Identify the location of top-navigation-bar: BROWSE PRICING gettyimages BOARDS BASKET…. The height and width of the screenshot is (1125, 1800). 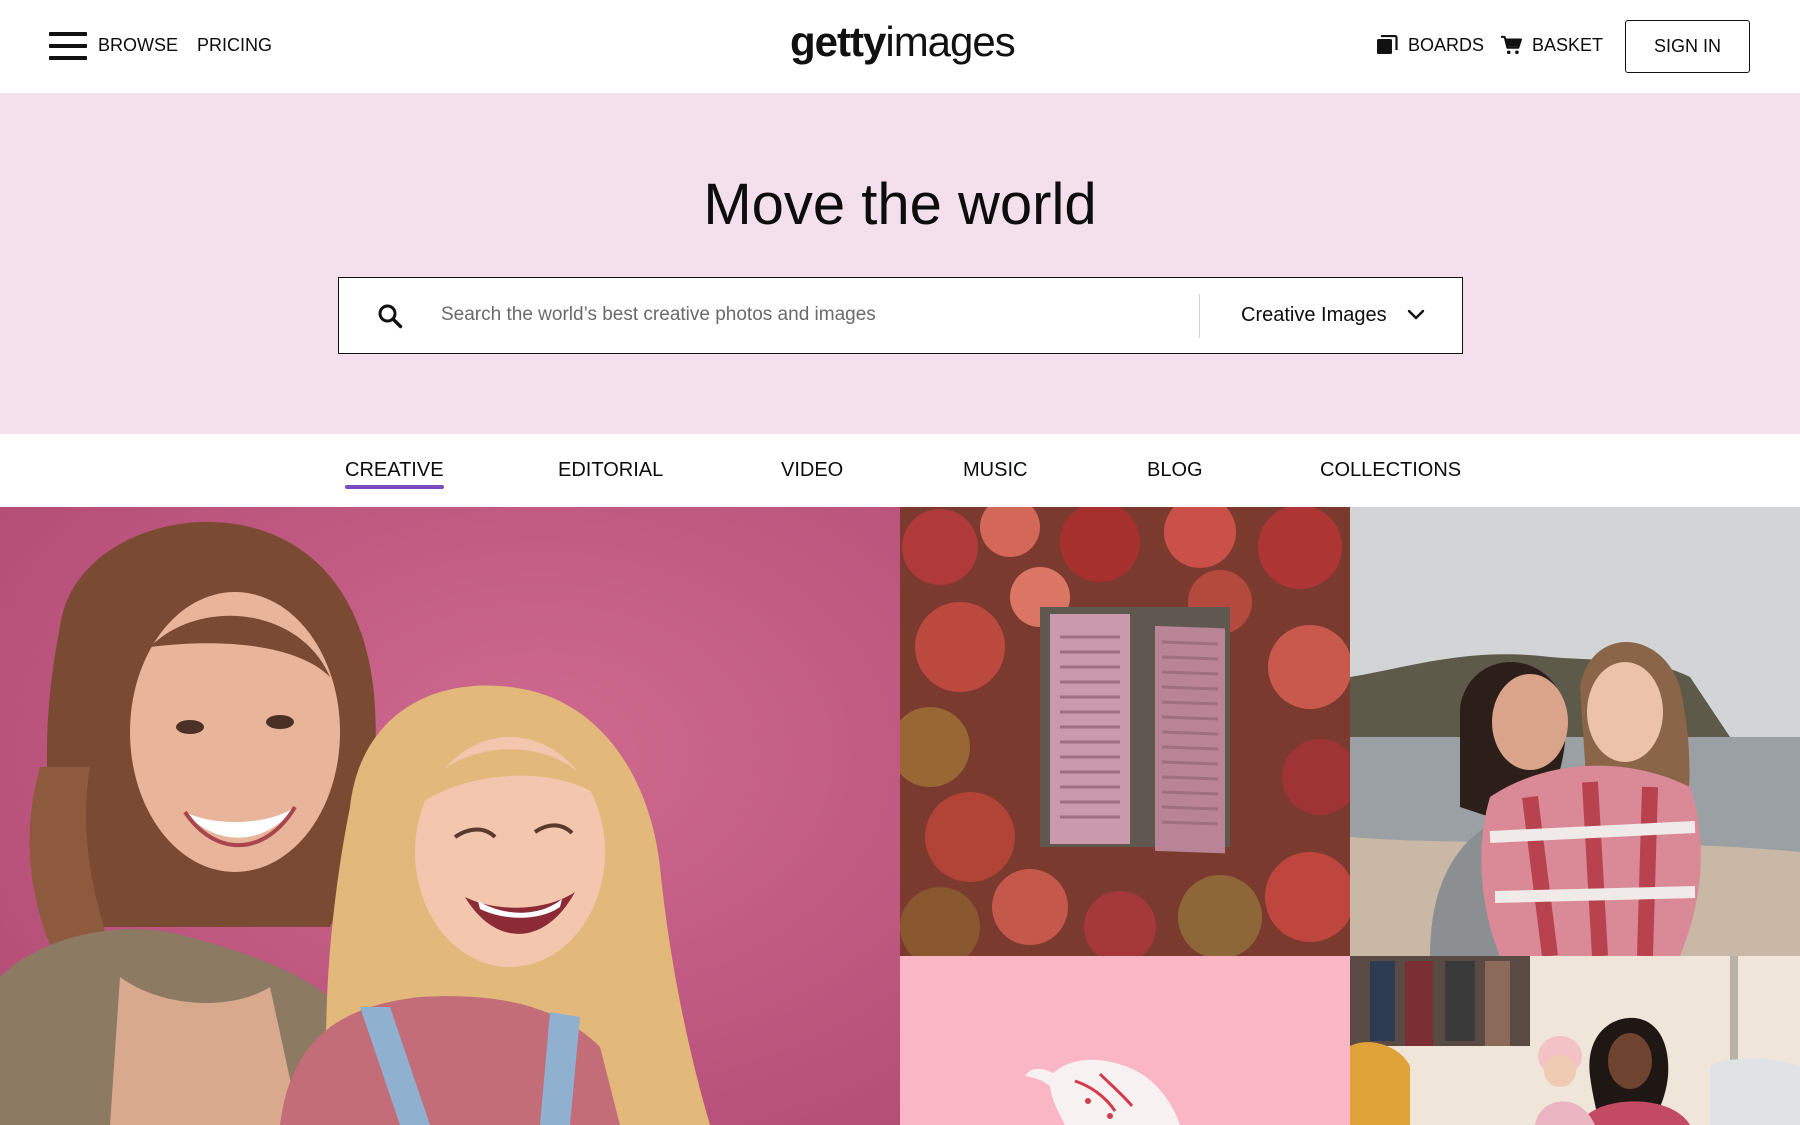
(900, 46).